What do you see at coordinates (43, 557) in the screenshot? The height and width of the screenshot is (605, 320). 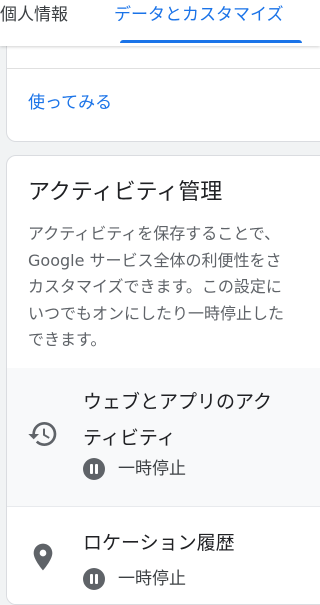 I see `location-pin-icon` at bounding box center [43, 557].